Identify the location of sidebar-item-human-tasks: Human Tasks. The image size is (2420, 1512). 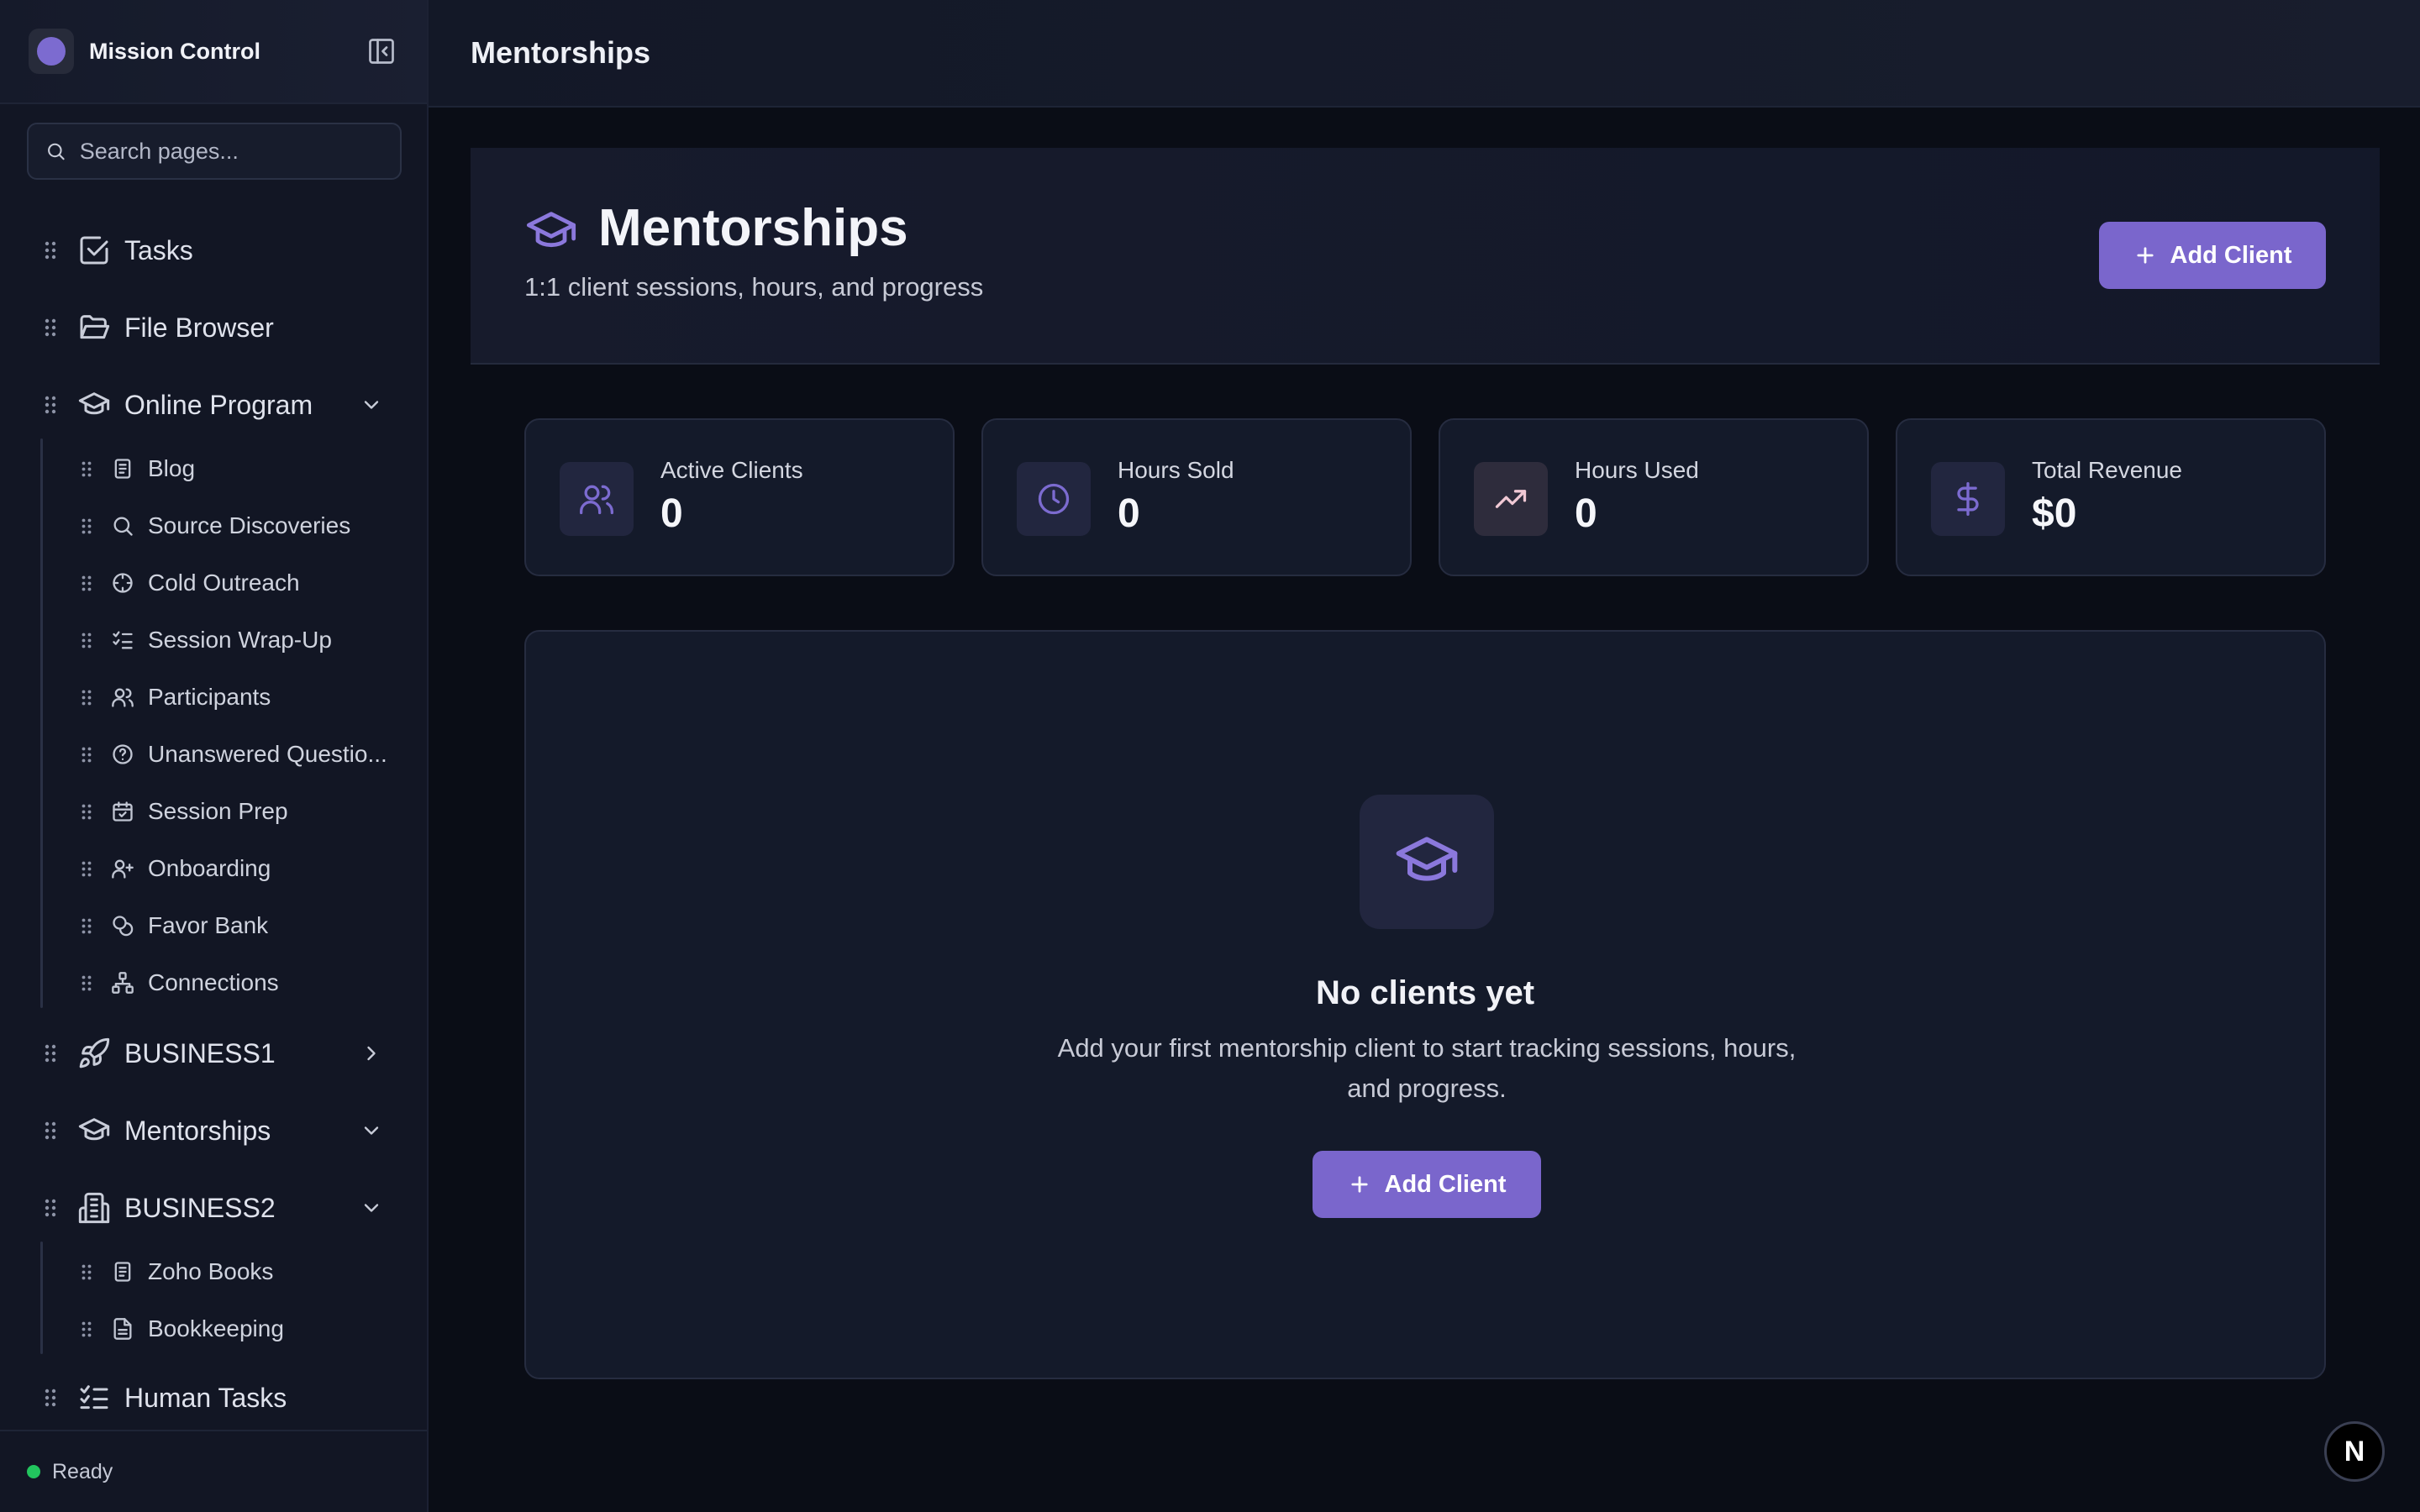
(214, 1398).